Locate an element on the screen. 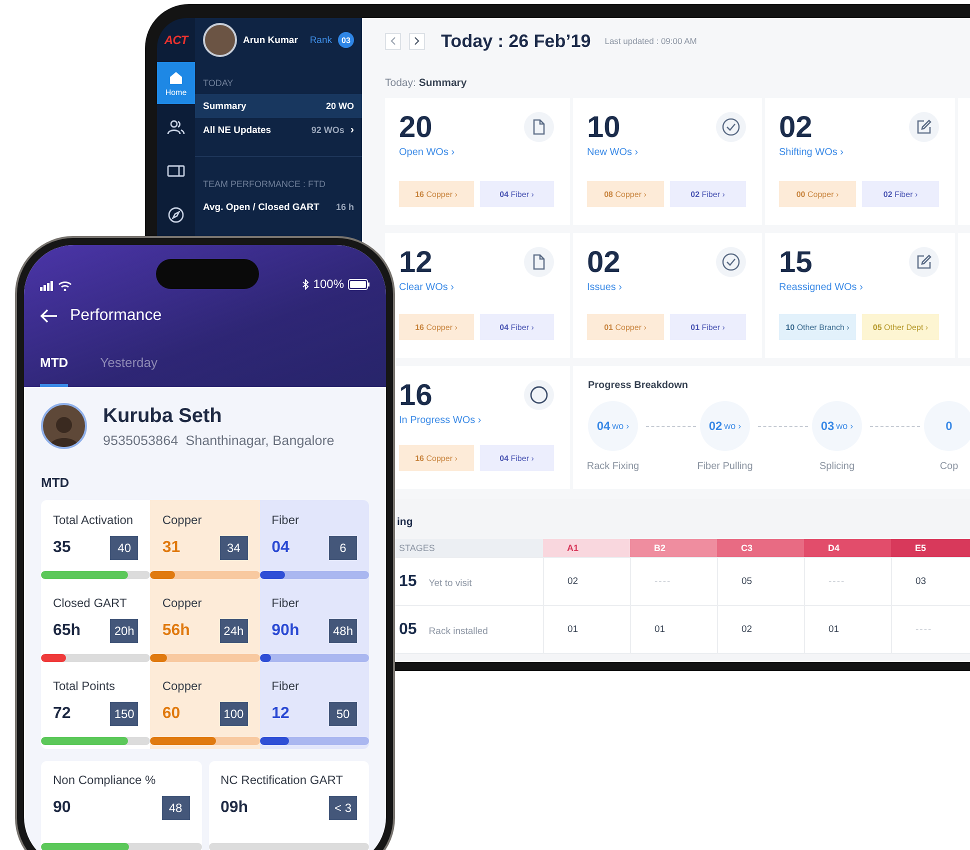  stage-count: 05 is located at coordinates (408, 629).